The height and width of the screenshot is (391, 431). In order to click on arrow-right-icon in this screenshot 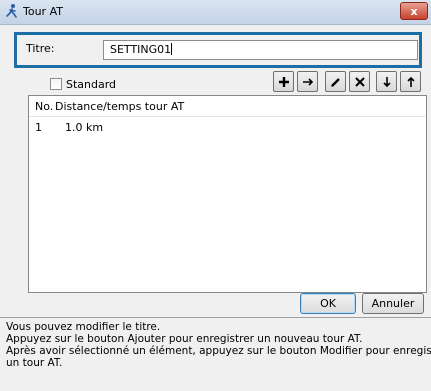, I will do `click(307, 81)`.